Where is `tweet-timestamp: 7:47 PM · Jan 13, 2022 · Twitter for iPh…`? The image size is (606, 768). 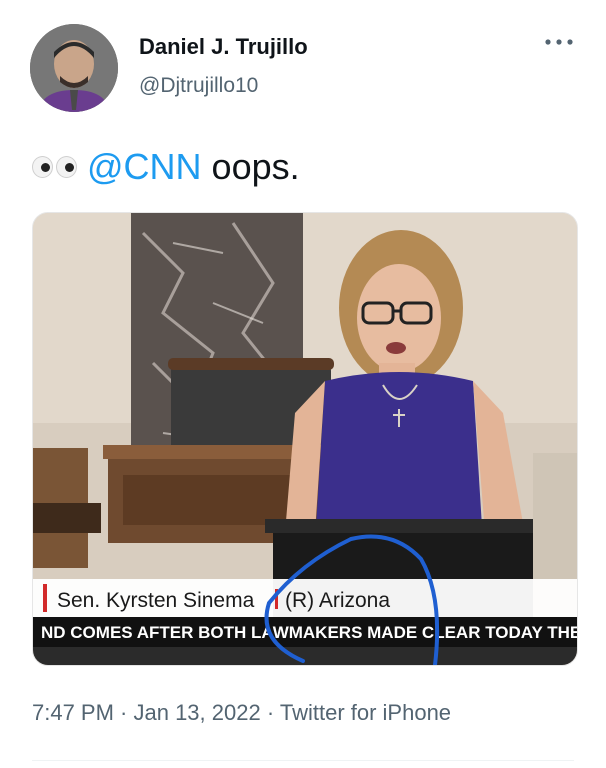
tweet-timestamp: 7:47 PM · Jan 13, 2022 · Twitter for iPh… is located at coordinates (241, 713).